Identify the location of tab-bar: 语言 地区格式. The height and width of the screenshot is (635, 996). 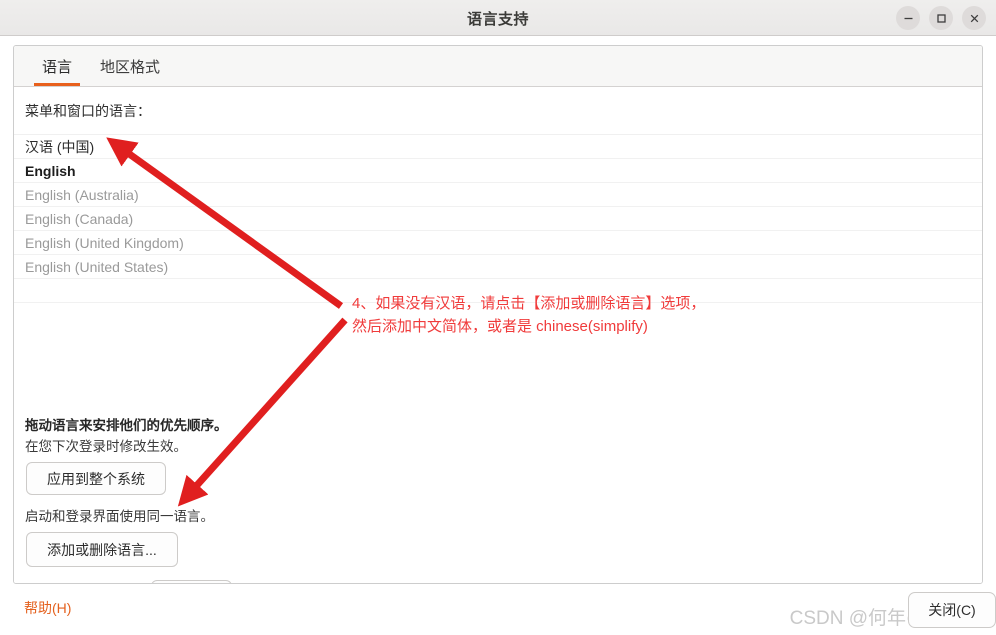
(498, 66).